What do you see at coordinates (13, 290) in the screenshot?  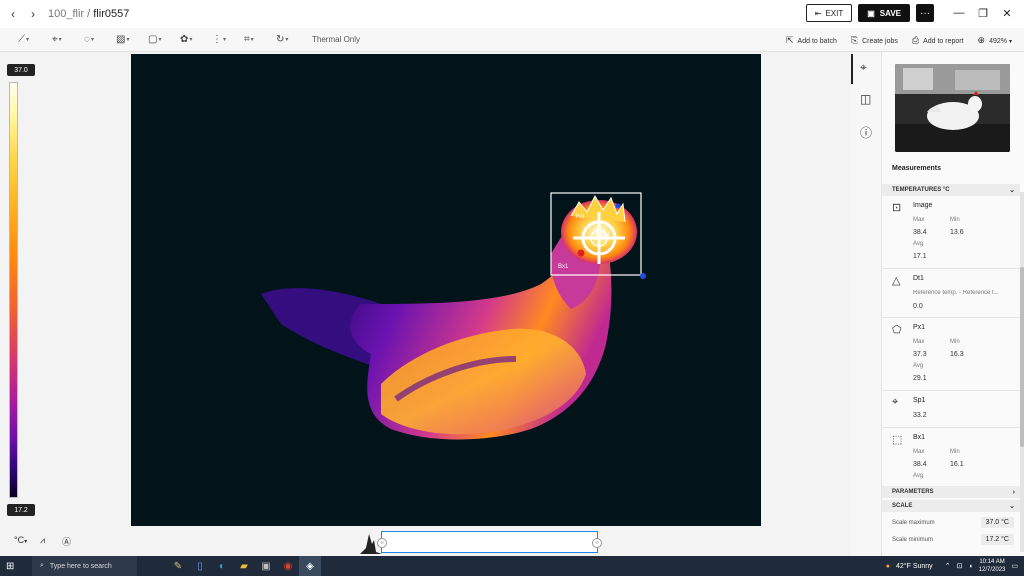 I see `color-palette-bar` at bounding box center [13, 290].